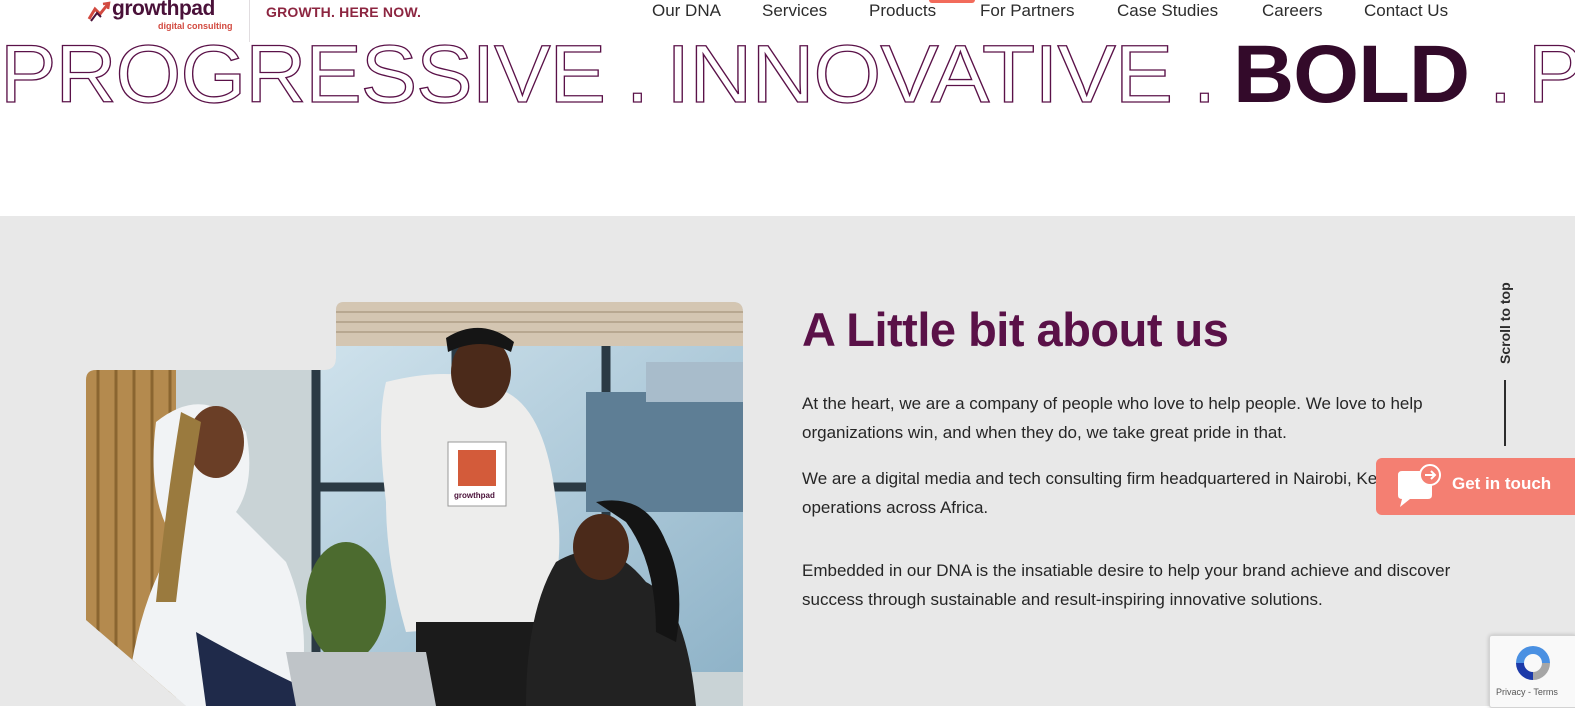 This screenshot has width=1575, height=708. What do you see at coordinates (1502, 483) in the screenshot?
I see `get-in-touch-label: Get in touch` at bounding box center [1502, 483].